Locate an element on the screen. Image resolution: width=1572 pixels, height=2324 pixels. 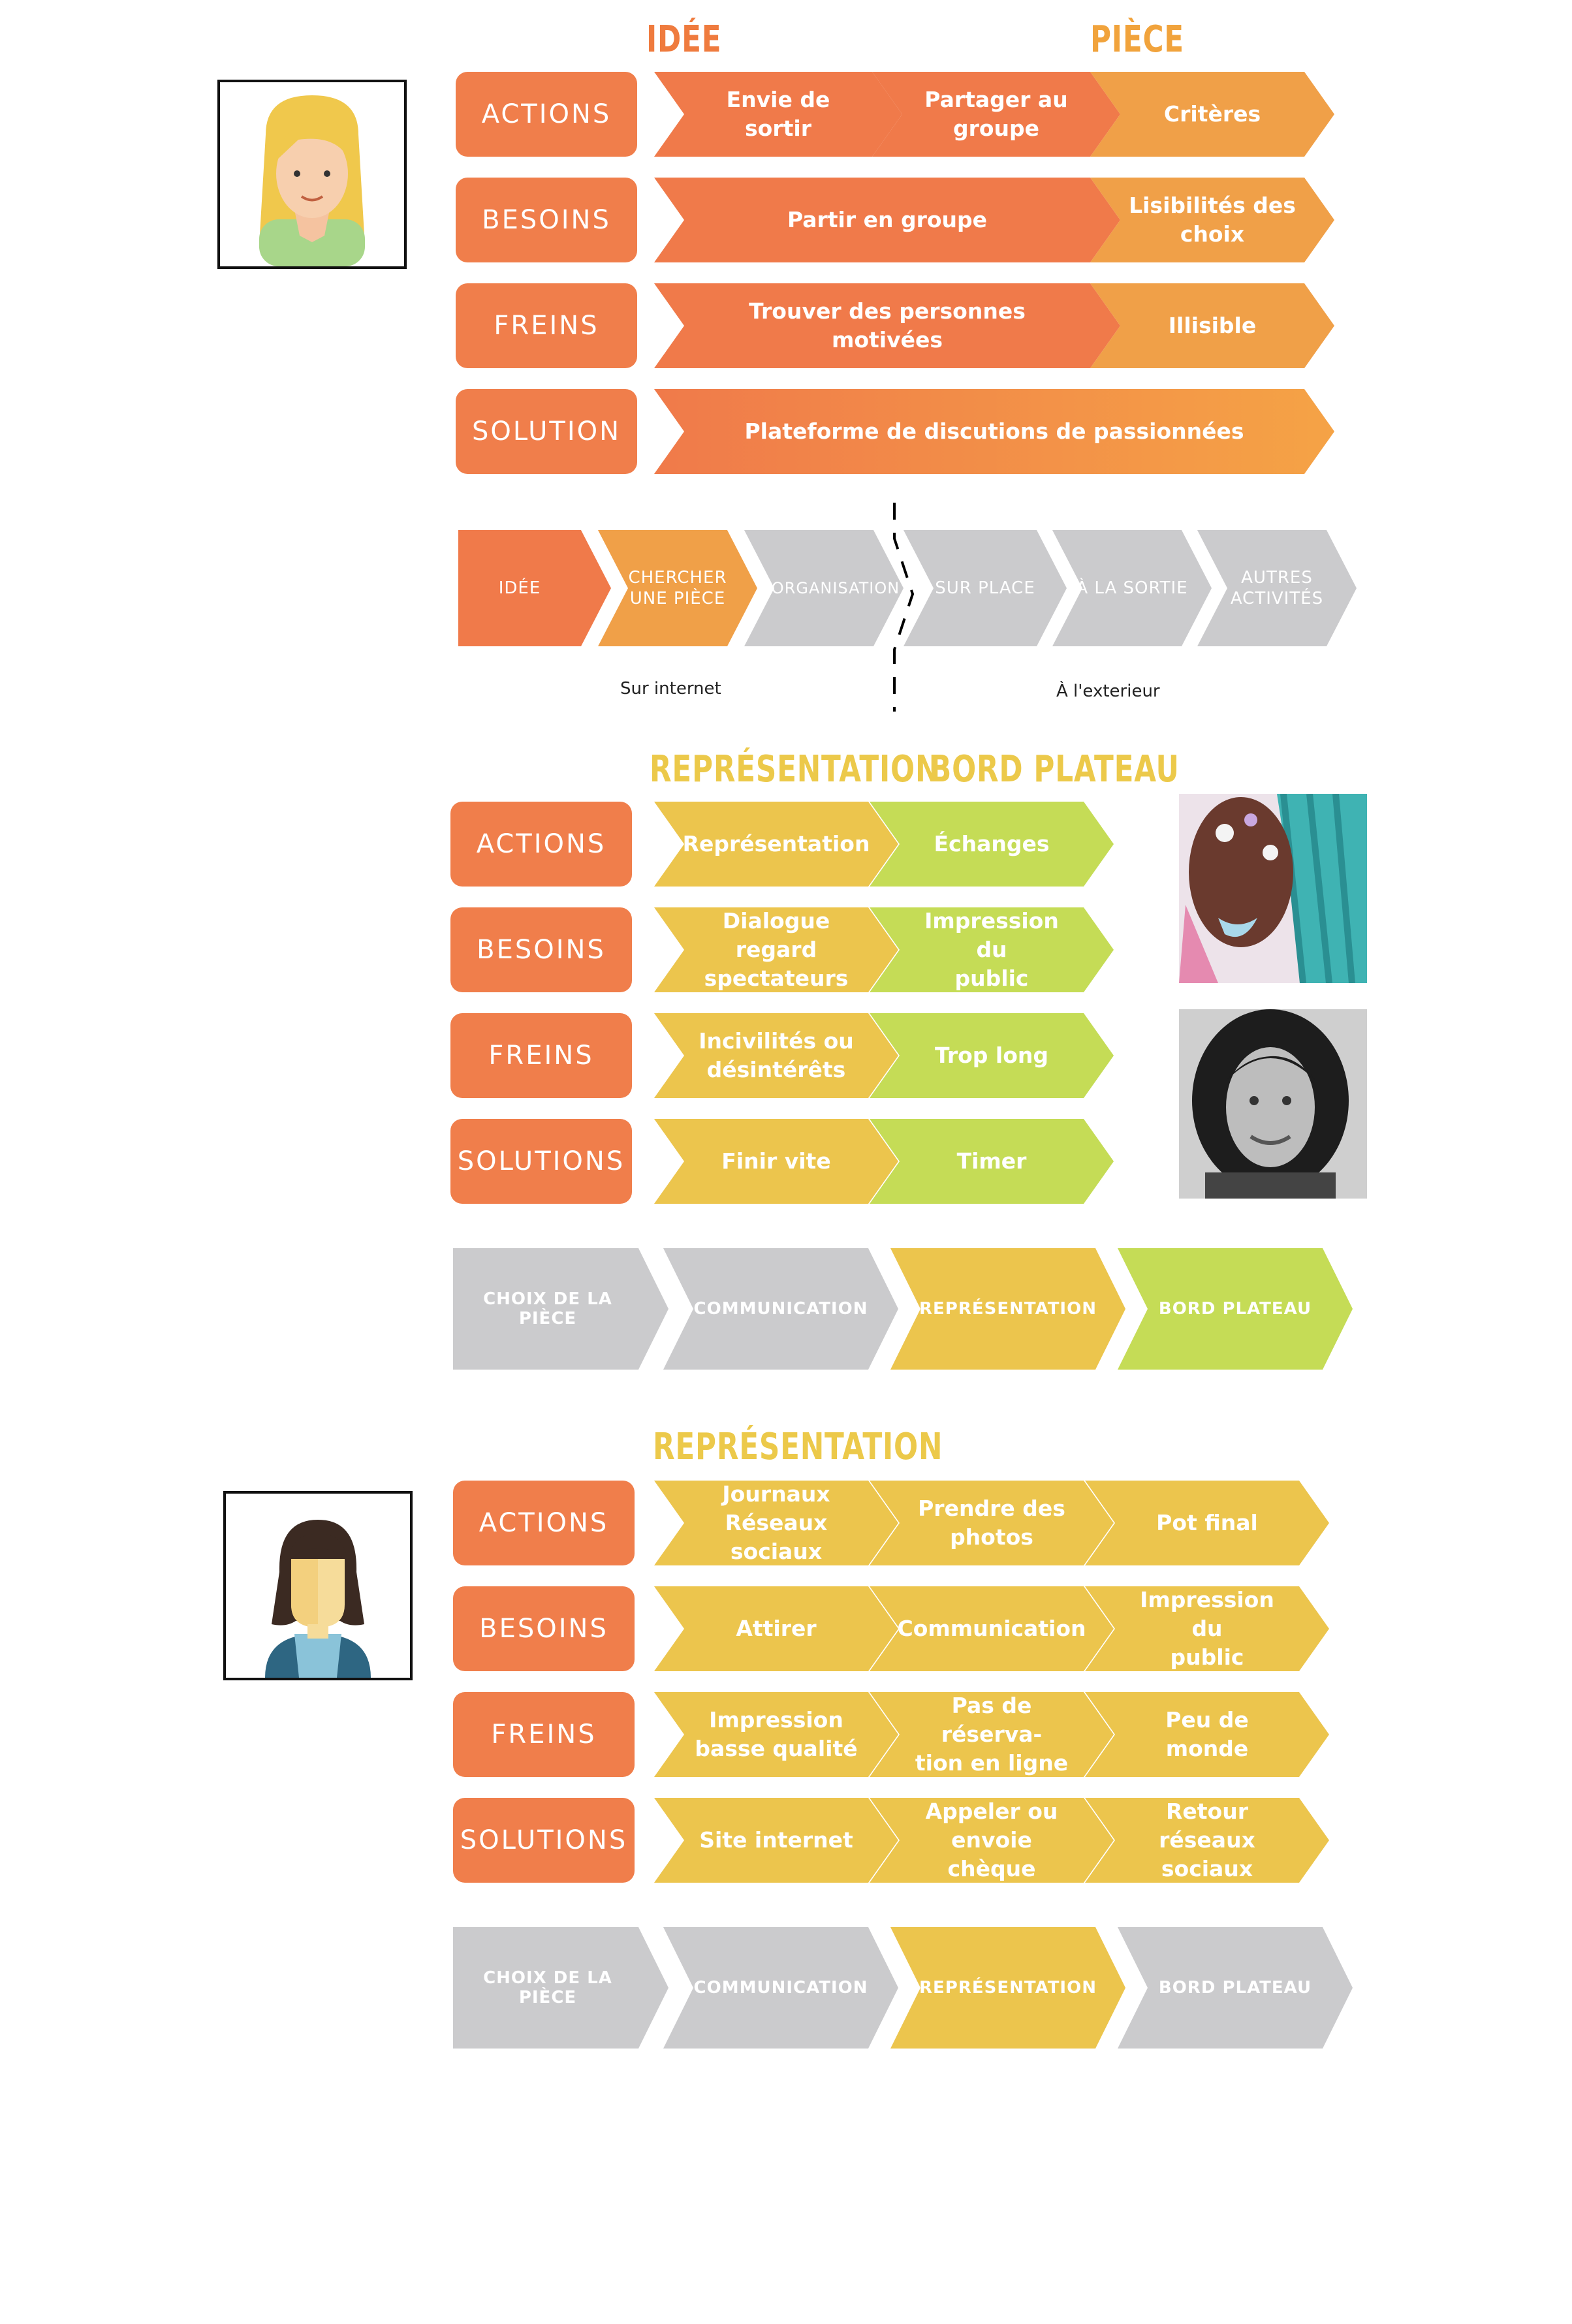
section1-header-idee: IDÉE is located at coordinates (684, 39).